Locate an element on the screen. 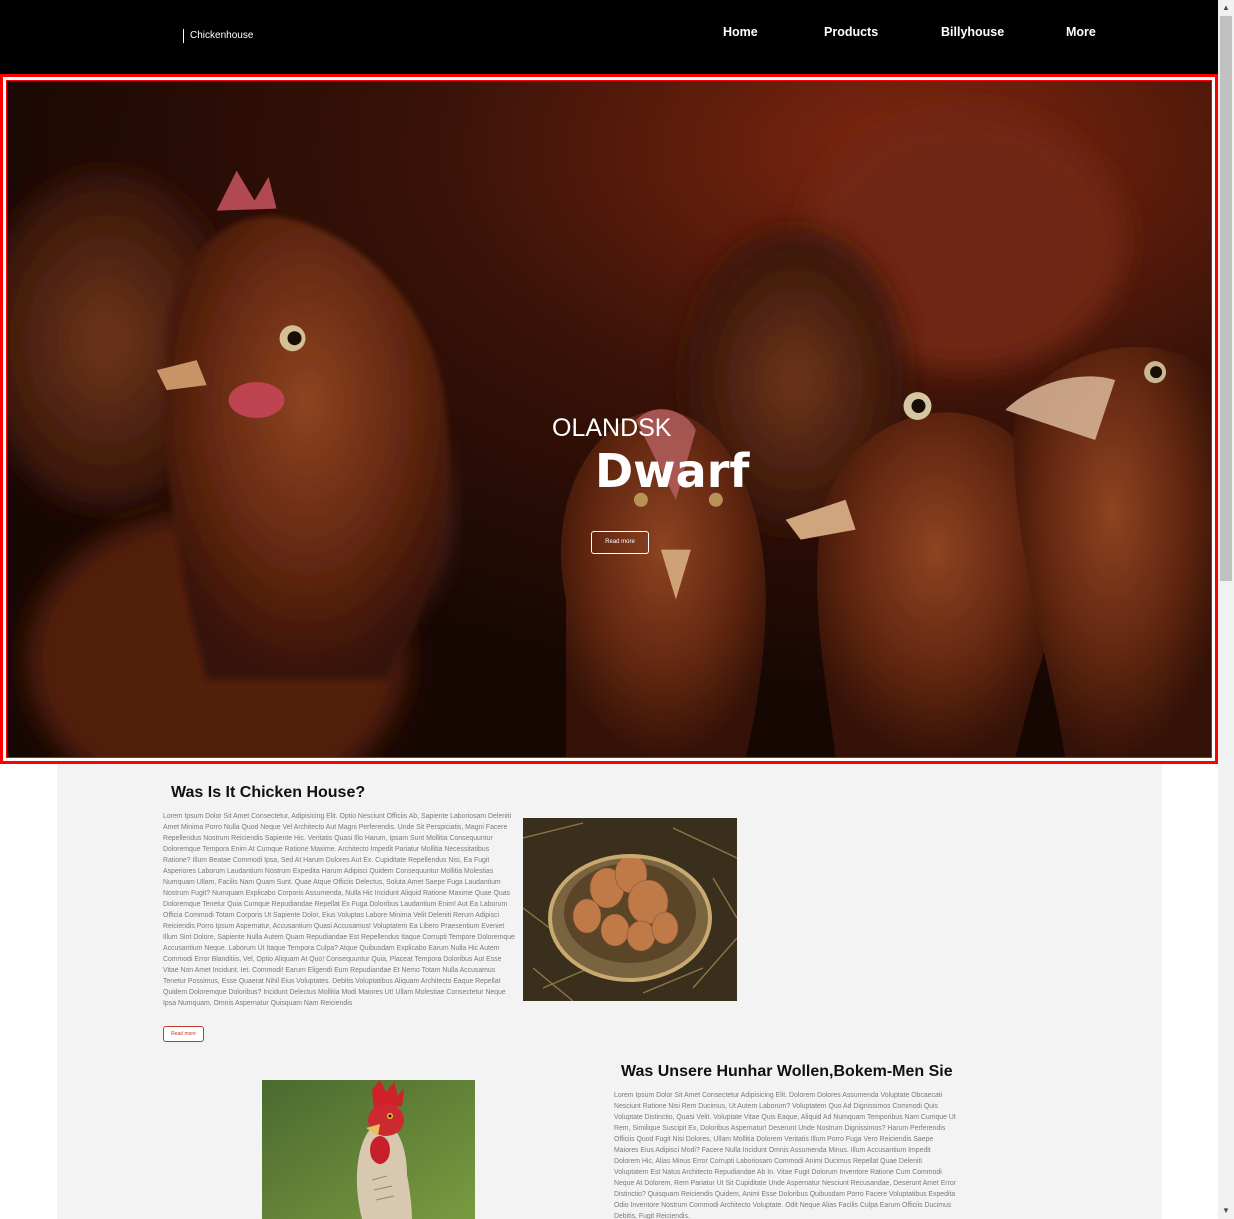 Image resolution: width=1234 pixels, height=1219 pixels. scroll-up-arrow-icon: ▲ is located at coordinates (1226, 8).